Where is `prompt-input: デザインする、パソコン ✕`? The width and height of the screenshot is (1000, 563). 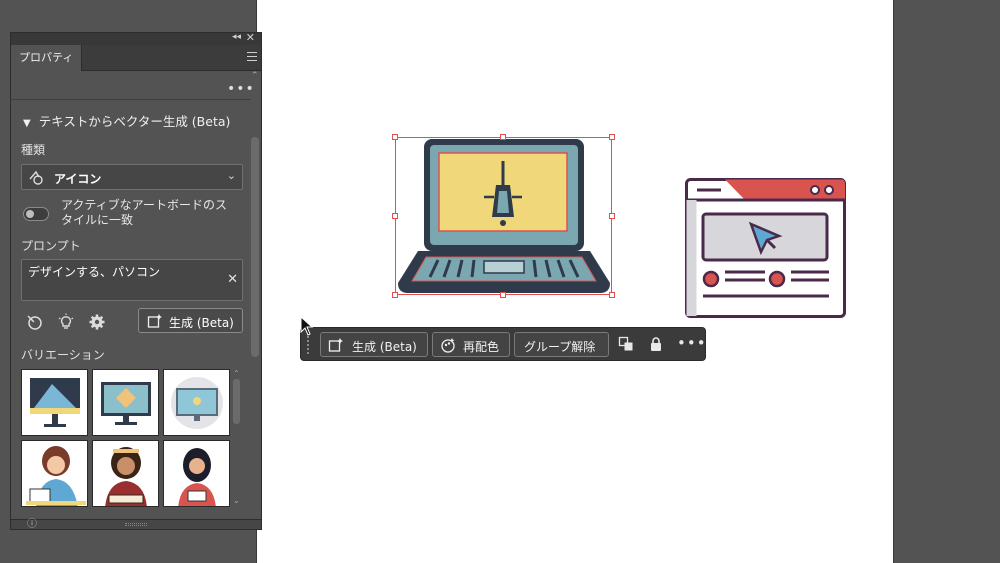 prompt-input: デザインする、パソコン ✕ is located at coordinates (132, 280).